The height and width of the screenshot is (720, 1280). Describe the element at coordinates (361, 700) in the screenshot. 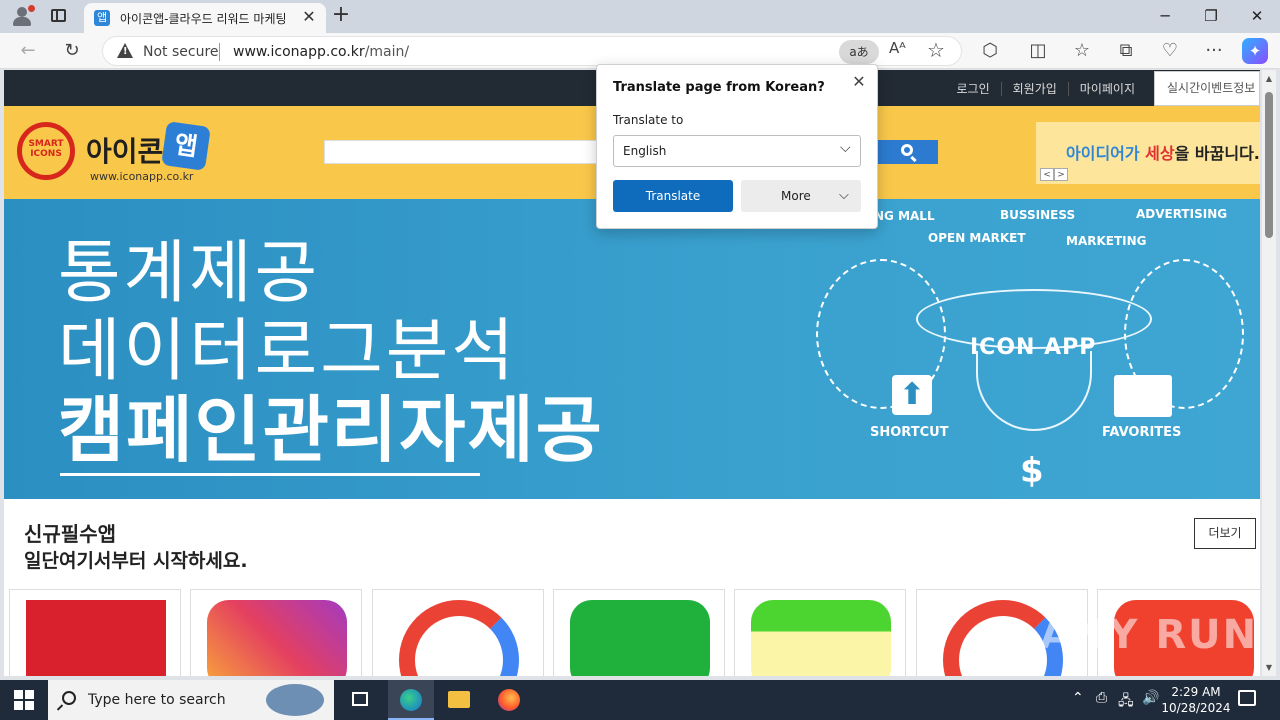

I see `task-view-icon` at that location.